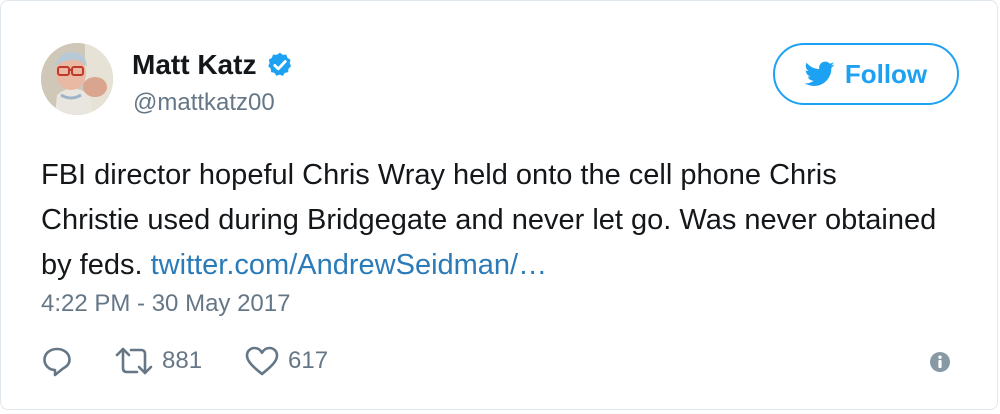  I want to click on tweet-actions: 881 617, so click(184, 361).